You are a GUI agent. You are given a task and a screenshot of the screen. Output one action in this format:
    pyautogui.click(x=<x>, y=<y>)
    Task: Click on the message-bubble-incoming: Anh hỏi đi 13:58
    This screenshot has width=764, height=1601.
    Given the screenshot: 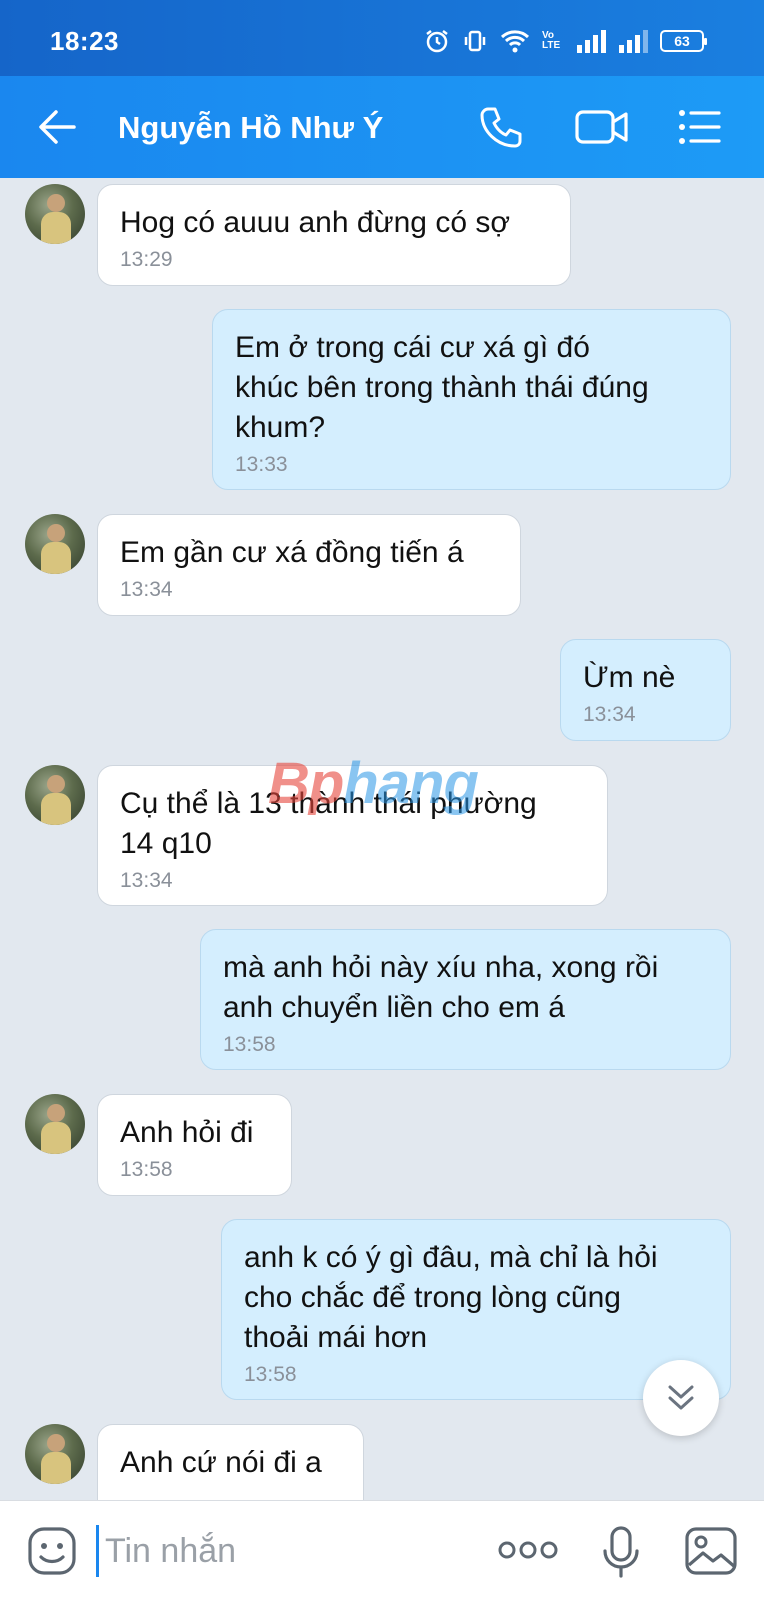 What is the action you would take?
    pyautogui.click(x=194, y=1145)
    